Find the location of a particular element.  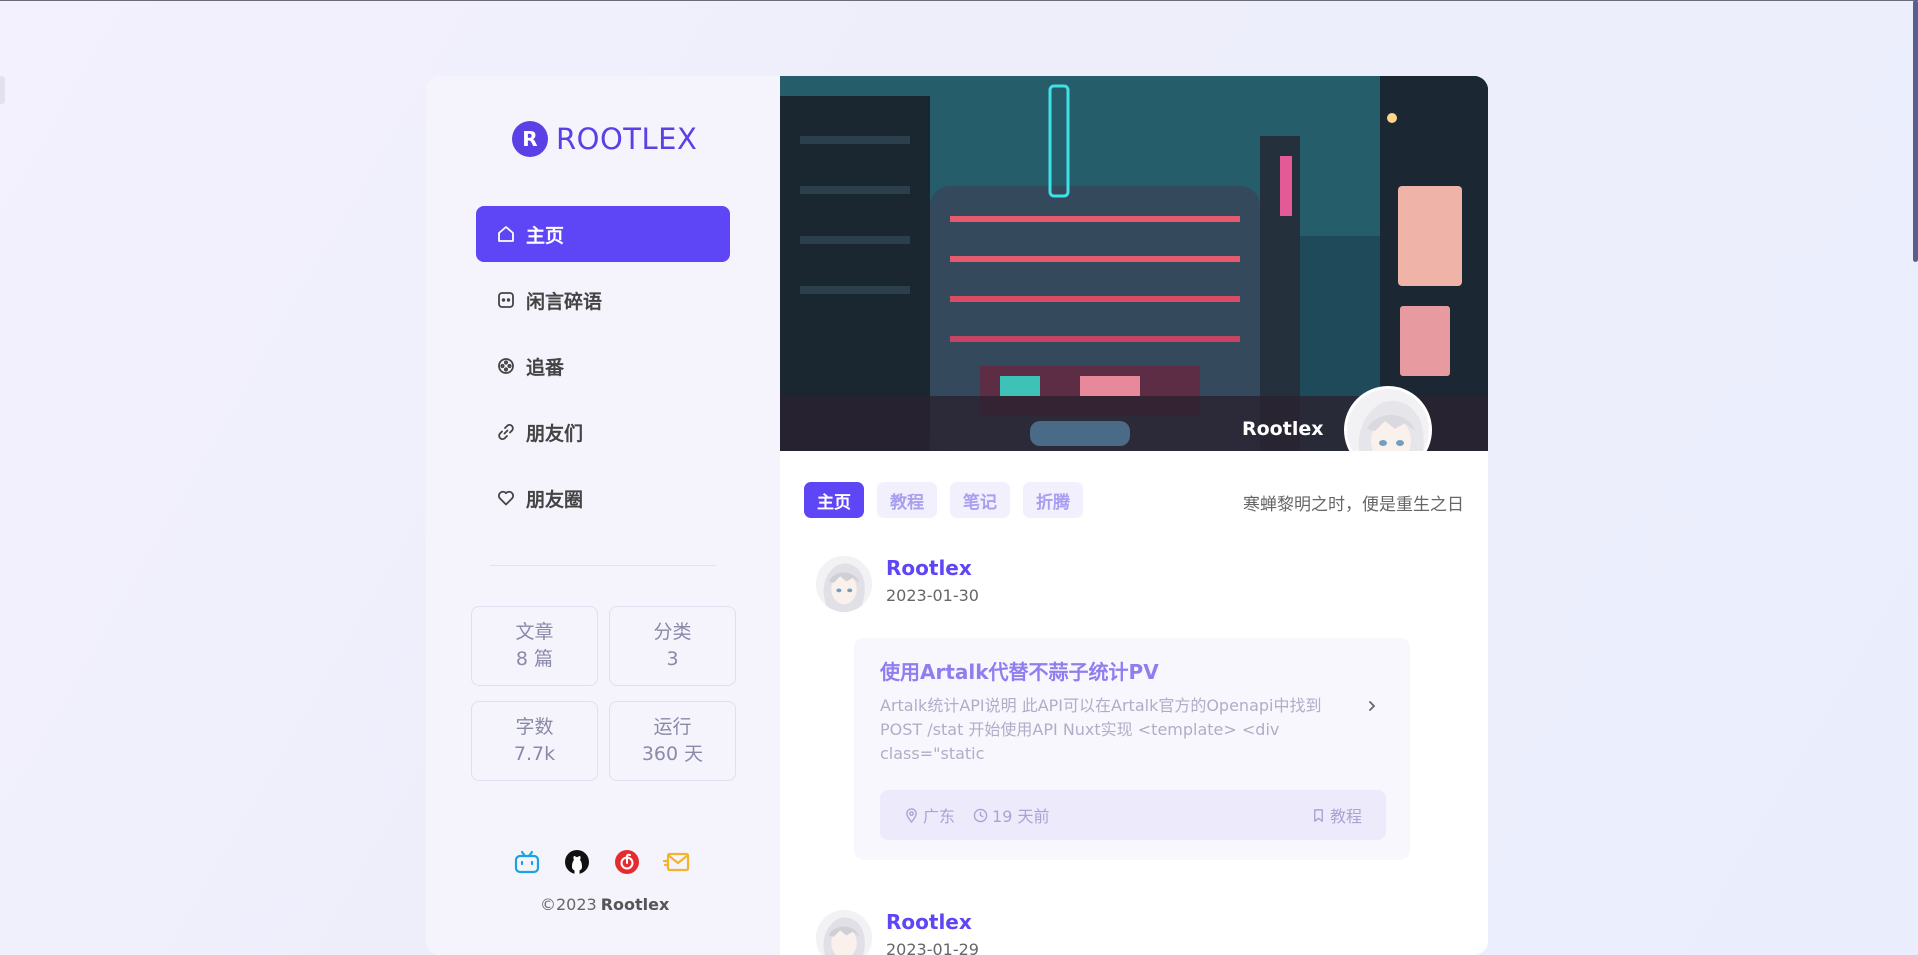

stat-value: 7.7k is located at coordinates (534, 754).